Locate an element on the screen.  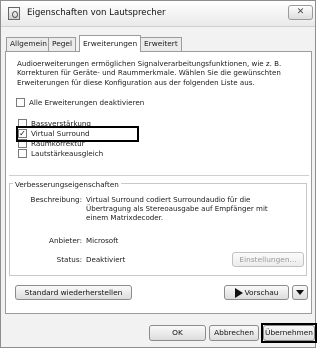
restore-defaults-button: Standard wiederherstellen is located at coordinates (73, 292).